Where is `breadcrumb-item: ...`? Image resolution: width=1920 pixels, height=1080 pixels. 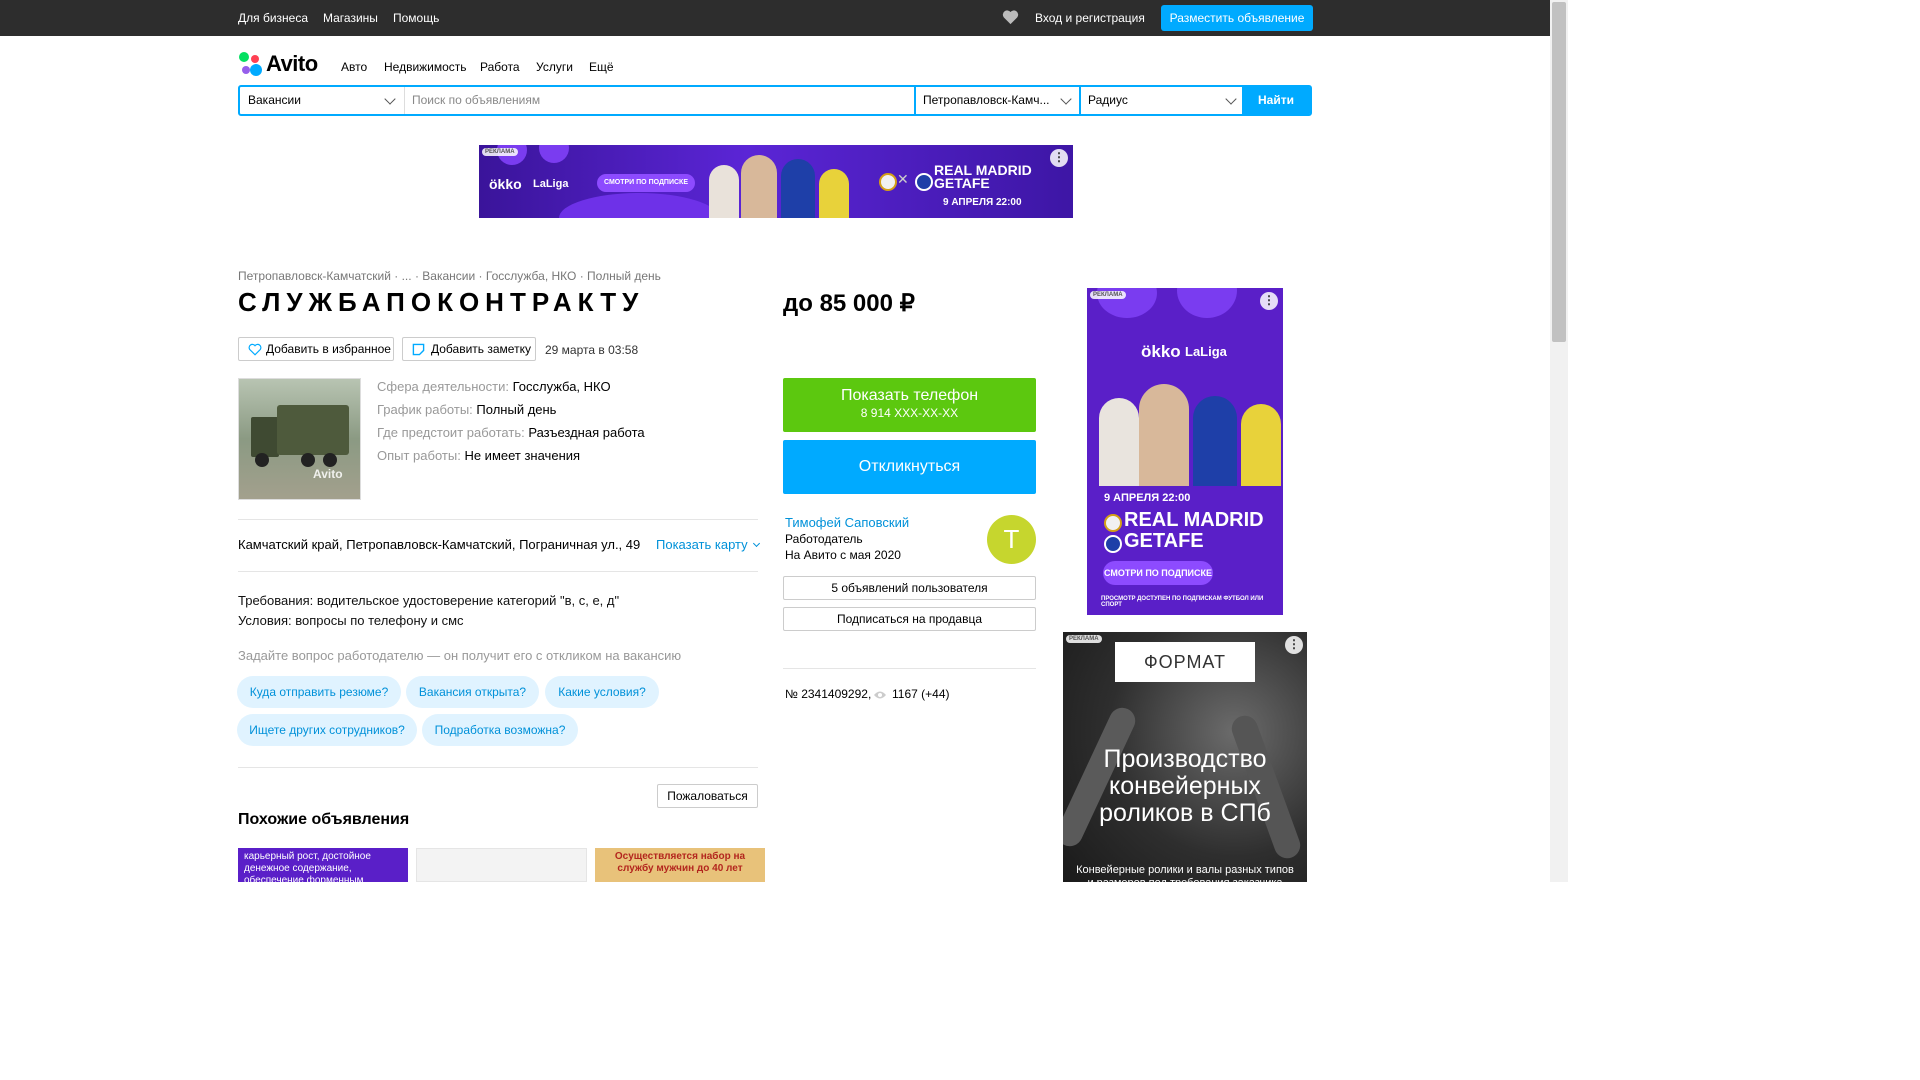
breadcrumb-item: ... is located at coordinates (407, 276).